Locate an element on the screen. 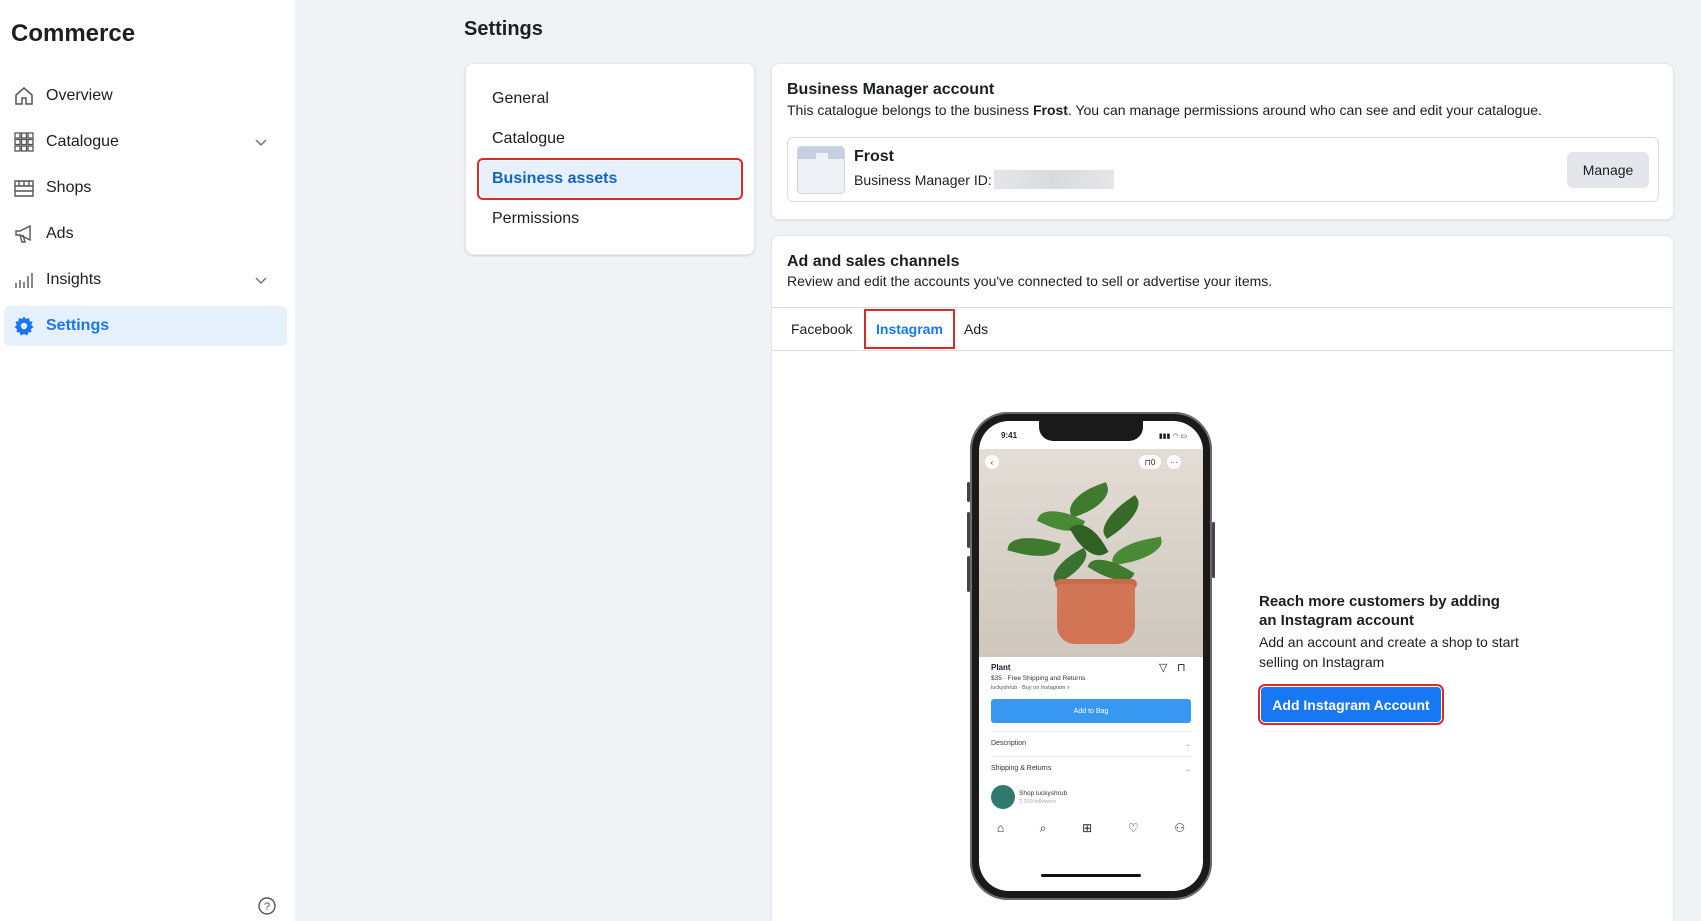 Image resolution: width=1701 pixels, height=921 pixels. menu-item-permissions: Permissions is located at coordinates (610, 219).